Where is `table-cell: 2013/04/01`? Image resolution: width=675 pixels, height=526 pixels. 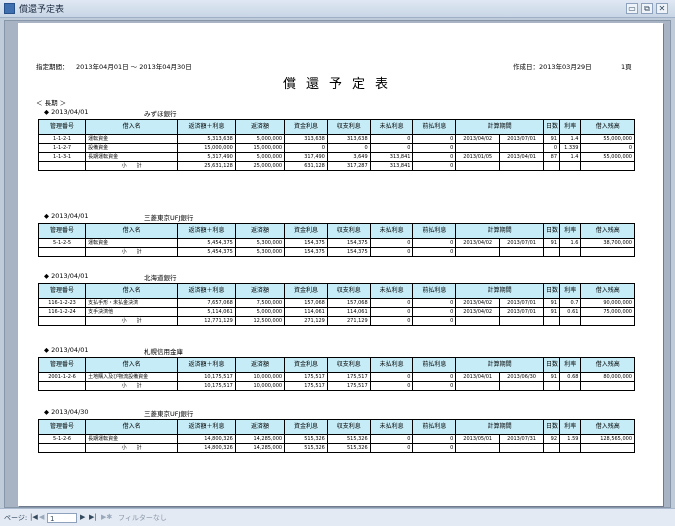
table-cell: 2013/04/01 is located at coordinates (521, 157).